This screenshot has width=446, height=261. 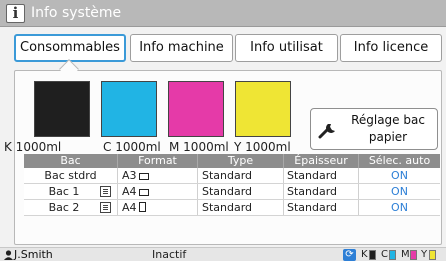 I want to click on ink-swatch-y, so click(x=263, y=109).